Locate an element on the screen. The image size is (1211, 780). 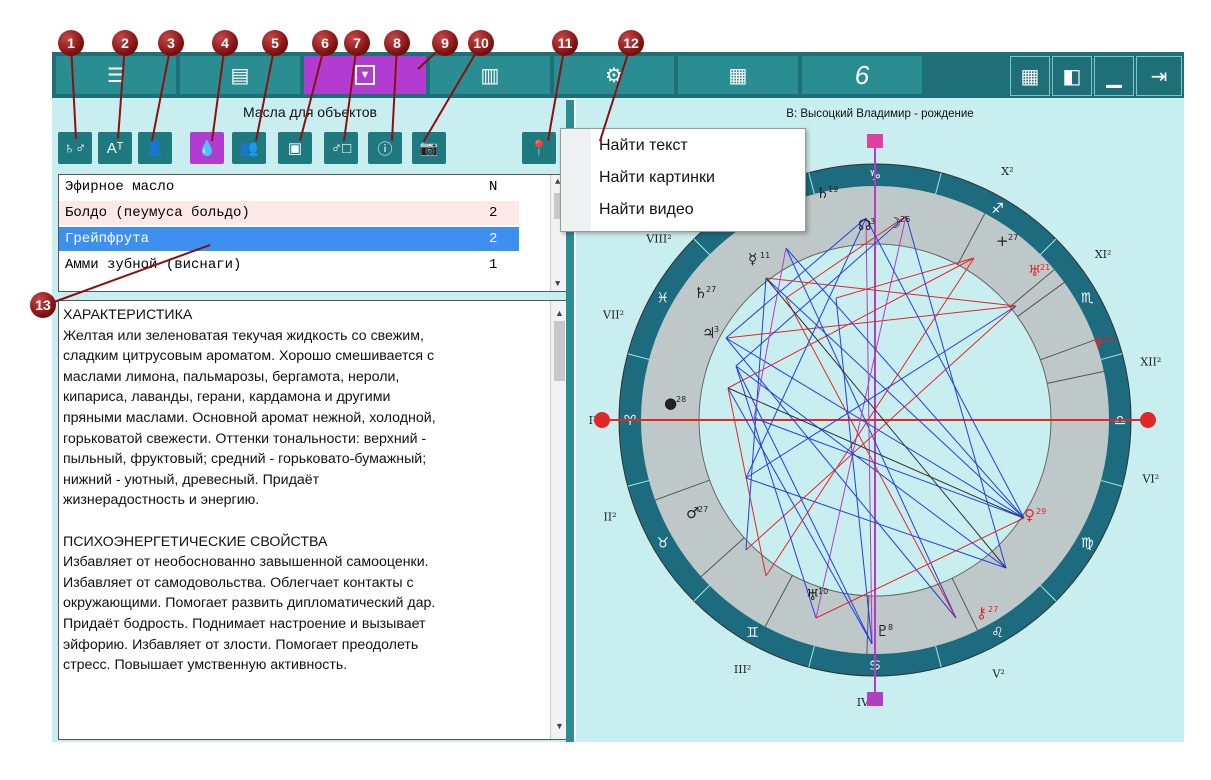
grid-icon: ▦ is located at coordinates (1030, 76).